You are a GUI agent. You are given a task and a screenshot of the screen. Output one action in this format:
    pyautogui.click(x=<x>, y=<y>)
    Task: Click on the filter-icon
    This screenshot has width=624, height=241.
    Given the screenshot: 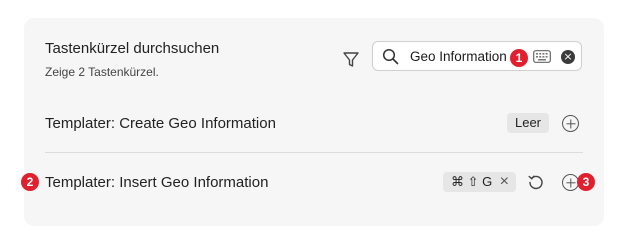 What is the action you would take?
    pyautogui.click(x=351, y=60)
    